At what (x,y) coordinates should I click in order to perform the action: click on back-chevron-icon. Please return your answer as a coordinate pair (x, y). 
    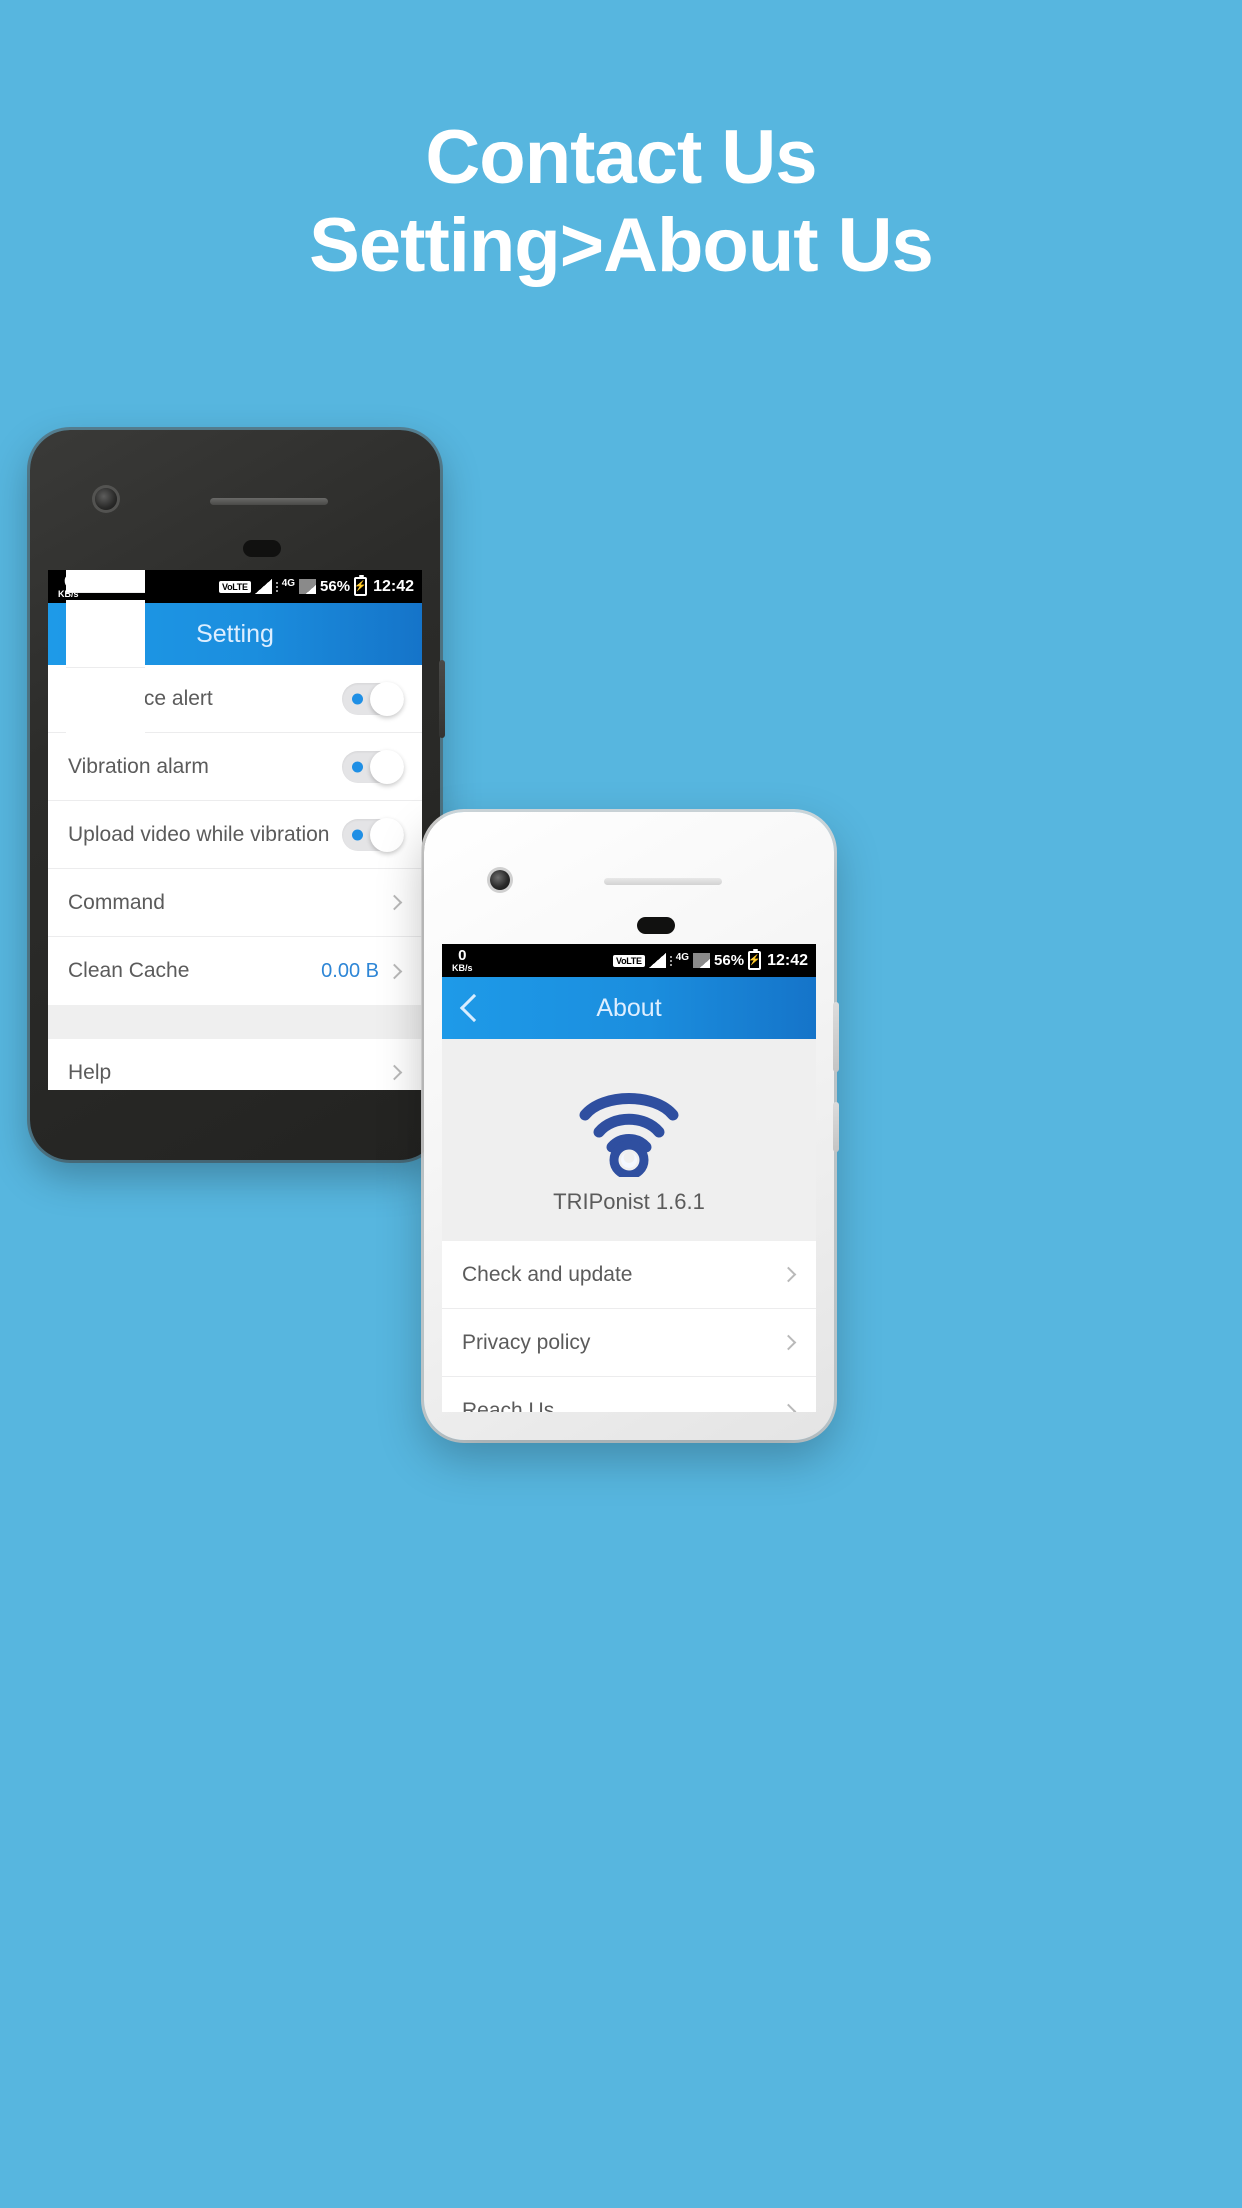
    Looking at the image, I should click on (474, 1008).